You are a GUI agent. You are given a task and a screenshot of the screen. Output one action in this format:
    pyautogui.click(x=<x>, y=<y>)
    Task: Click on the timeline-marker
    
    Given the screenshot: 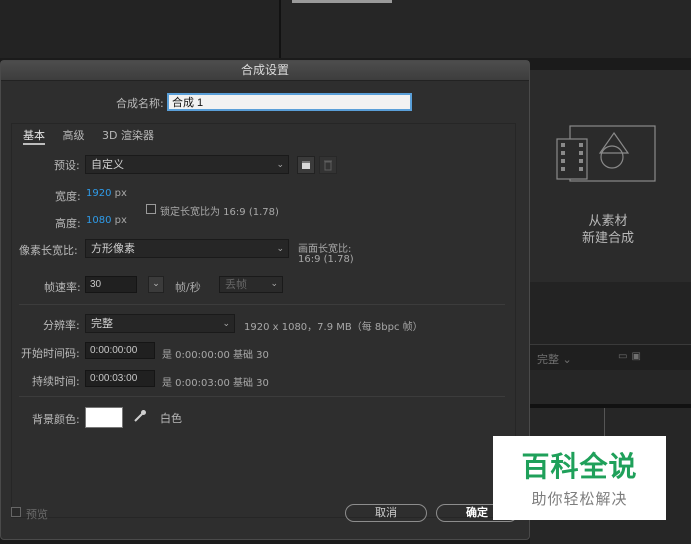 What is the action you would take?
    pyautogui.click(x=604, y=423)
    